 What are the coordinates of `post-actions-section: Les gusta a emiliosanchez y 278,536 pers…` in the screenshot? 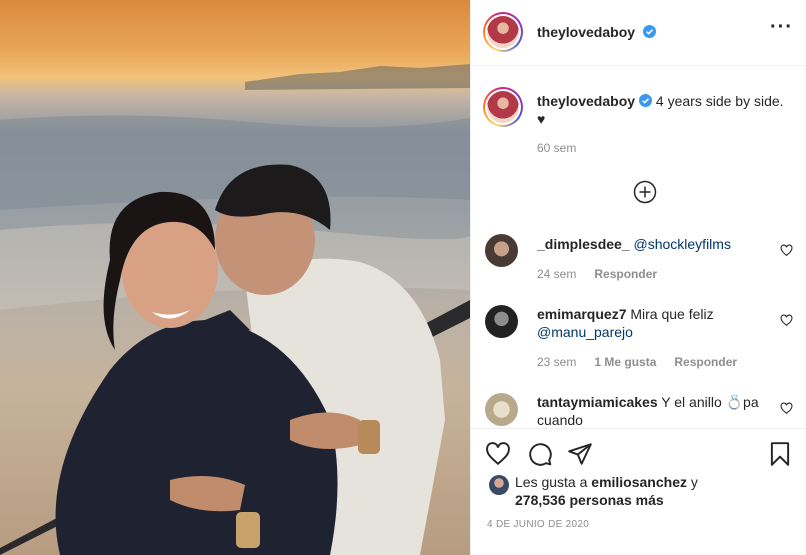 It's located at (638, 491).